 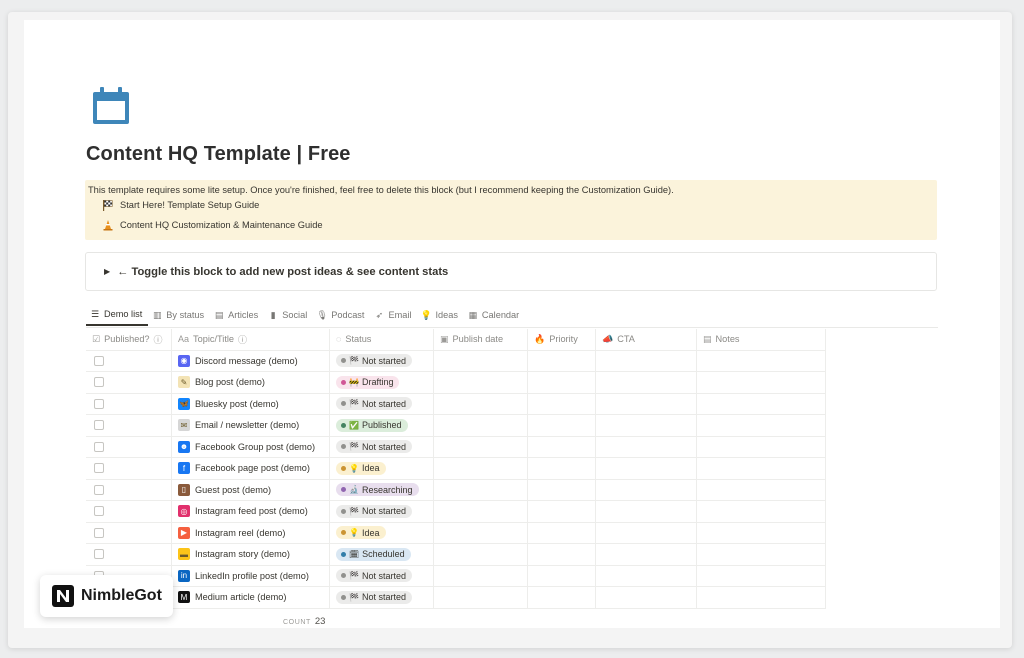 I want to click on table-row: ◉ Discord message (demo) 🏁 Not started, so click(x=456, y=361).